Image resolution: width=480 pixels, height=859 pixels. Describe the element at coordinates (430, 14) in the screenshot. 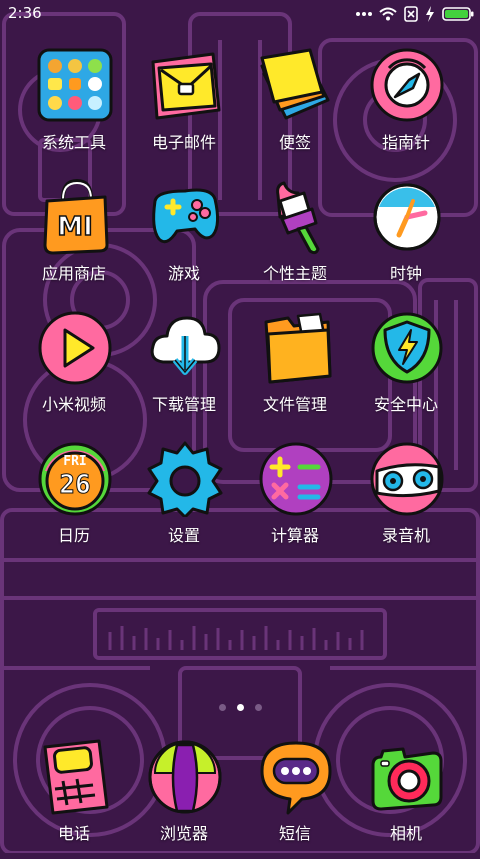

I see `charging-icon` at that location.